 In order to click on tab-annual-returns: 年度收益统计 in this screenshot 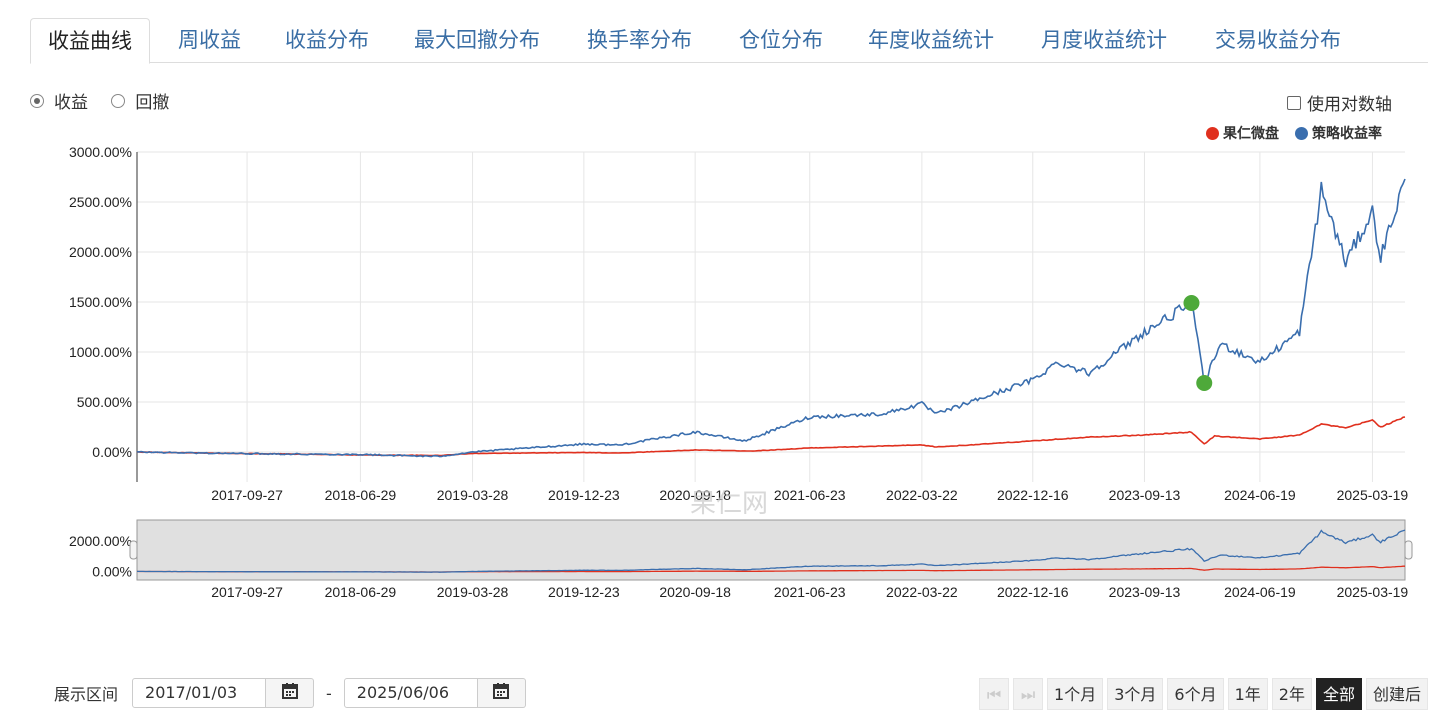, I will do `click(931, 40)`.